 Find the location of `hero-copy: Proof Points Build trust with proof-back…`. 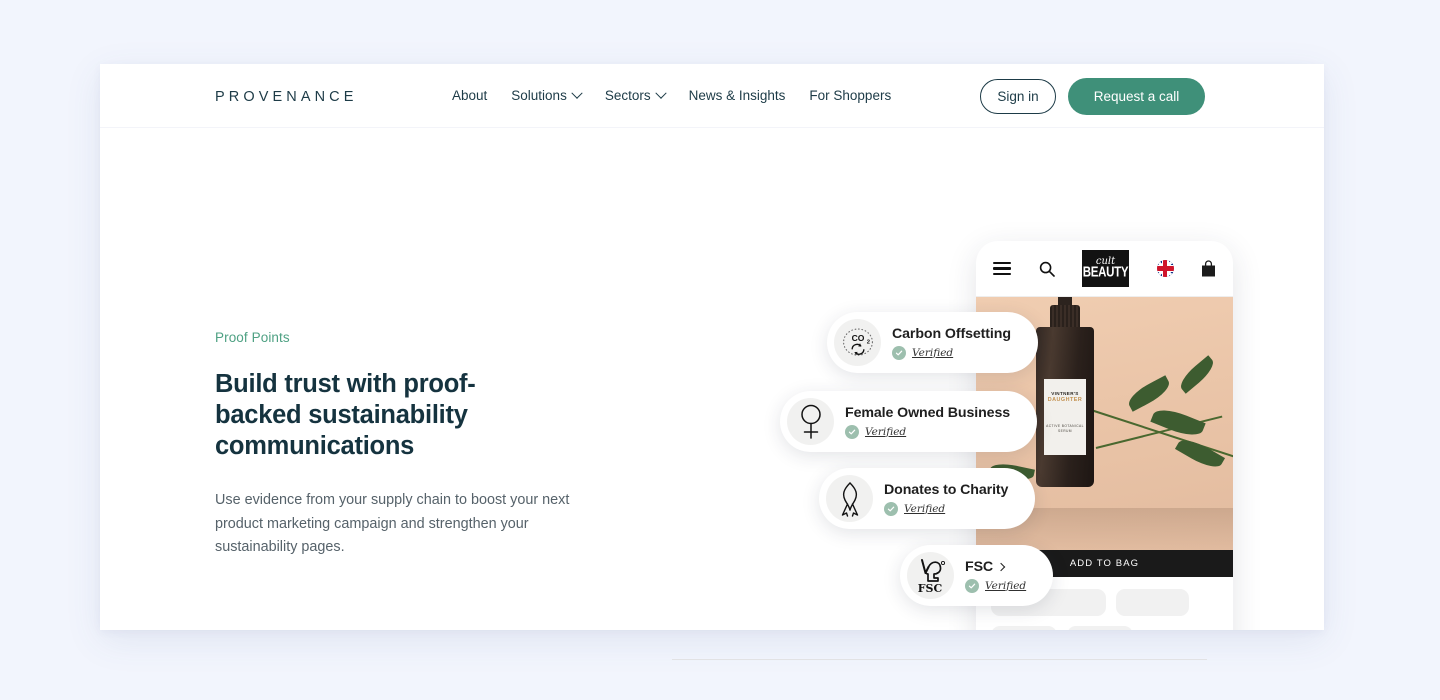

hero-copy: Proof Points Build trust with proof-back… is located at coordinates (415, 445).